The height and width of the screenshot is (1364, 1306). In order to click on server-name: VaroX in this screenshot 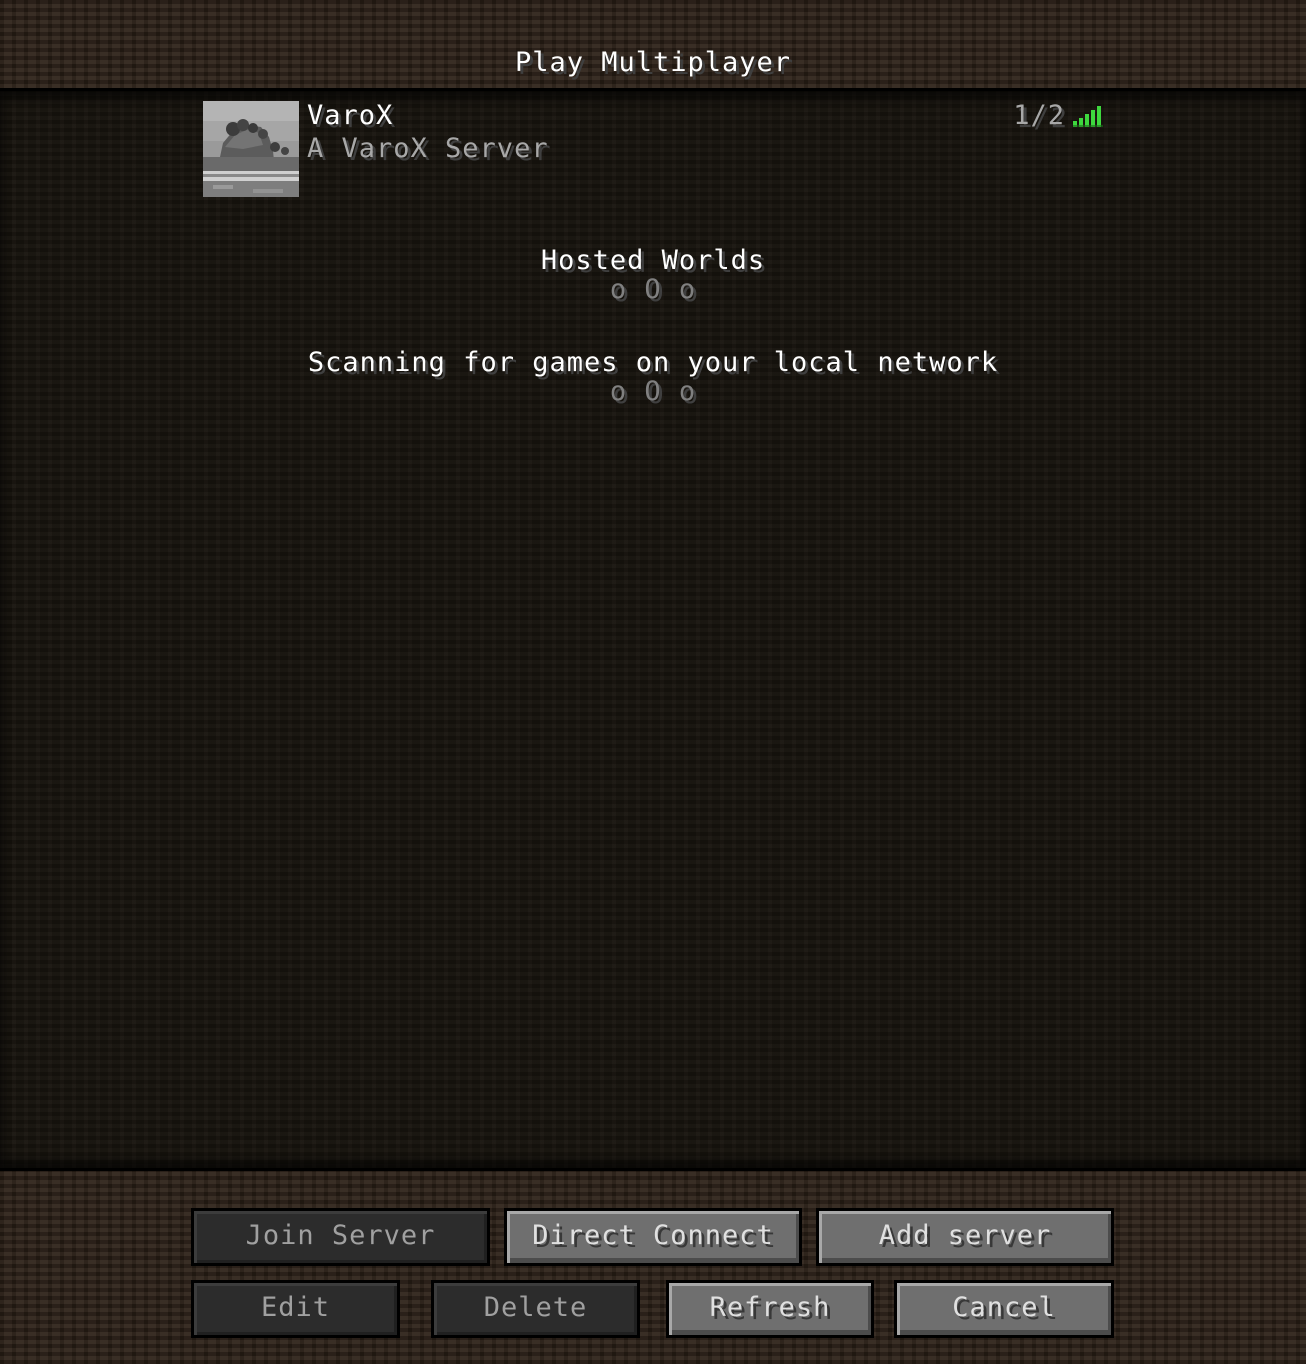, I will do `click(350, 115)`.